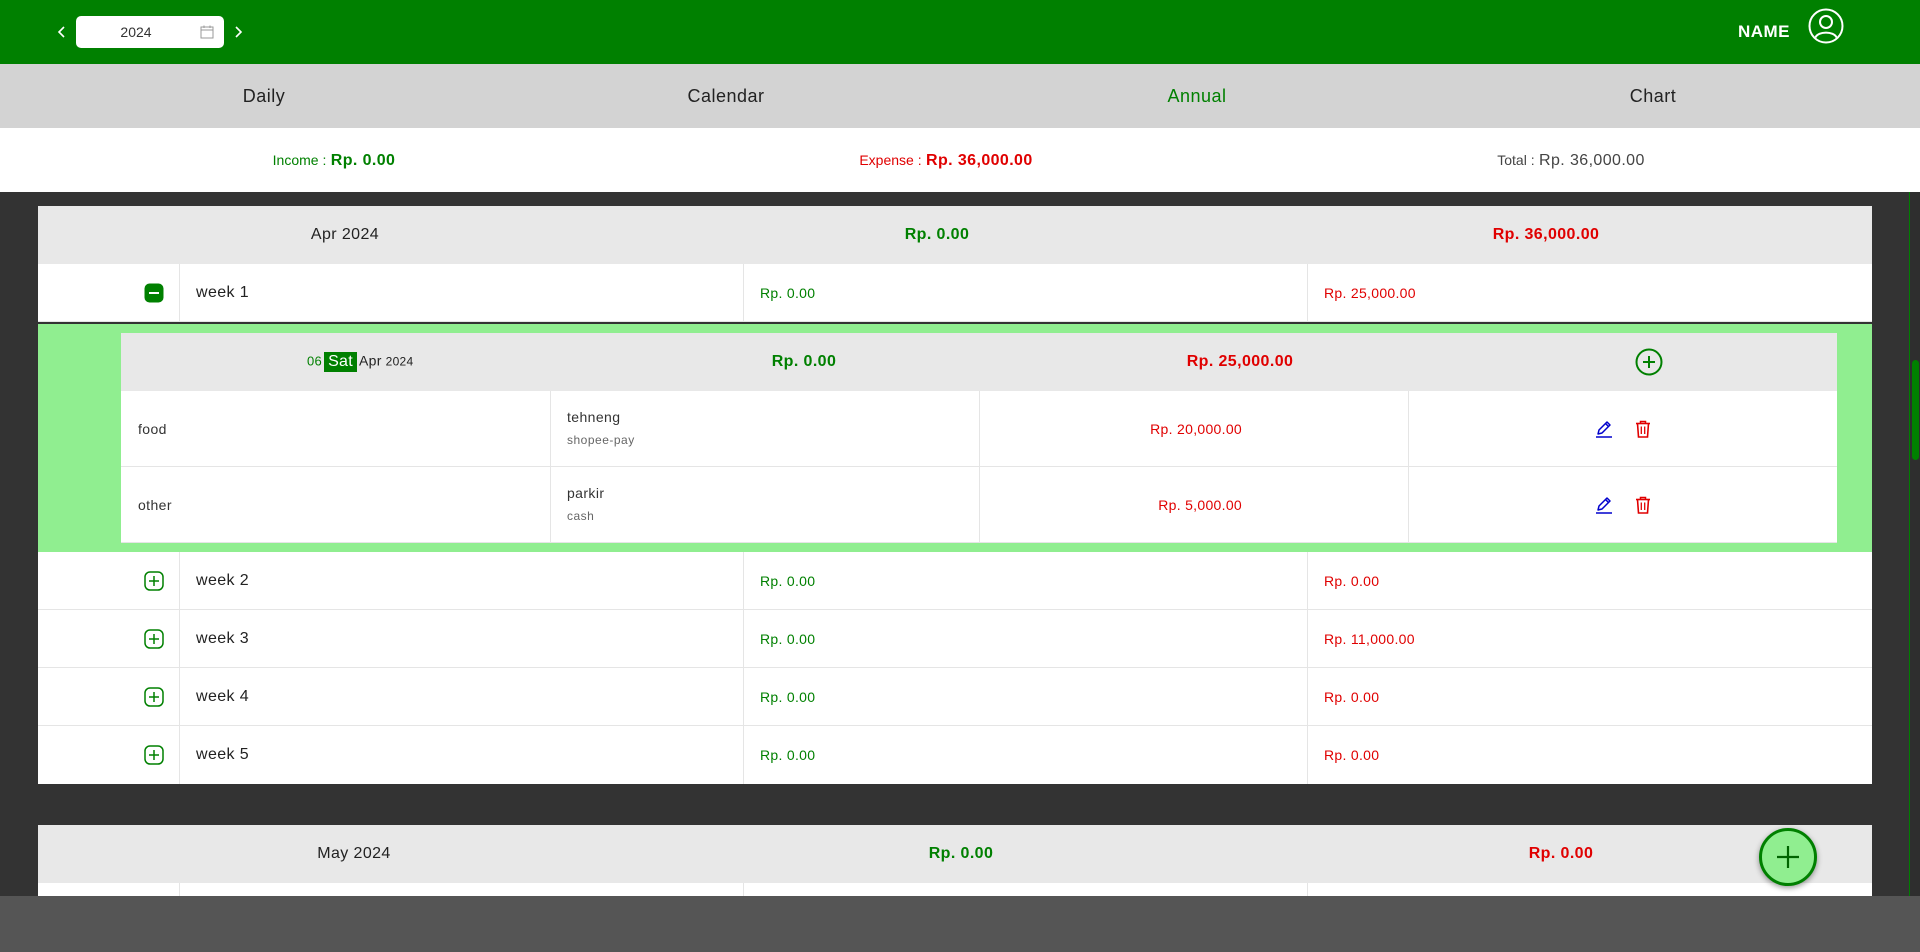  I want to click on transaction-category: food, so click(152, 429).